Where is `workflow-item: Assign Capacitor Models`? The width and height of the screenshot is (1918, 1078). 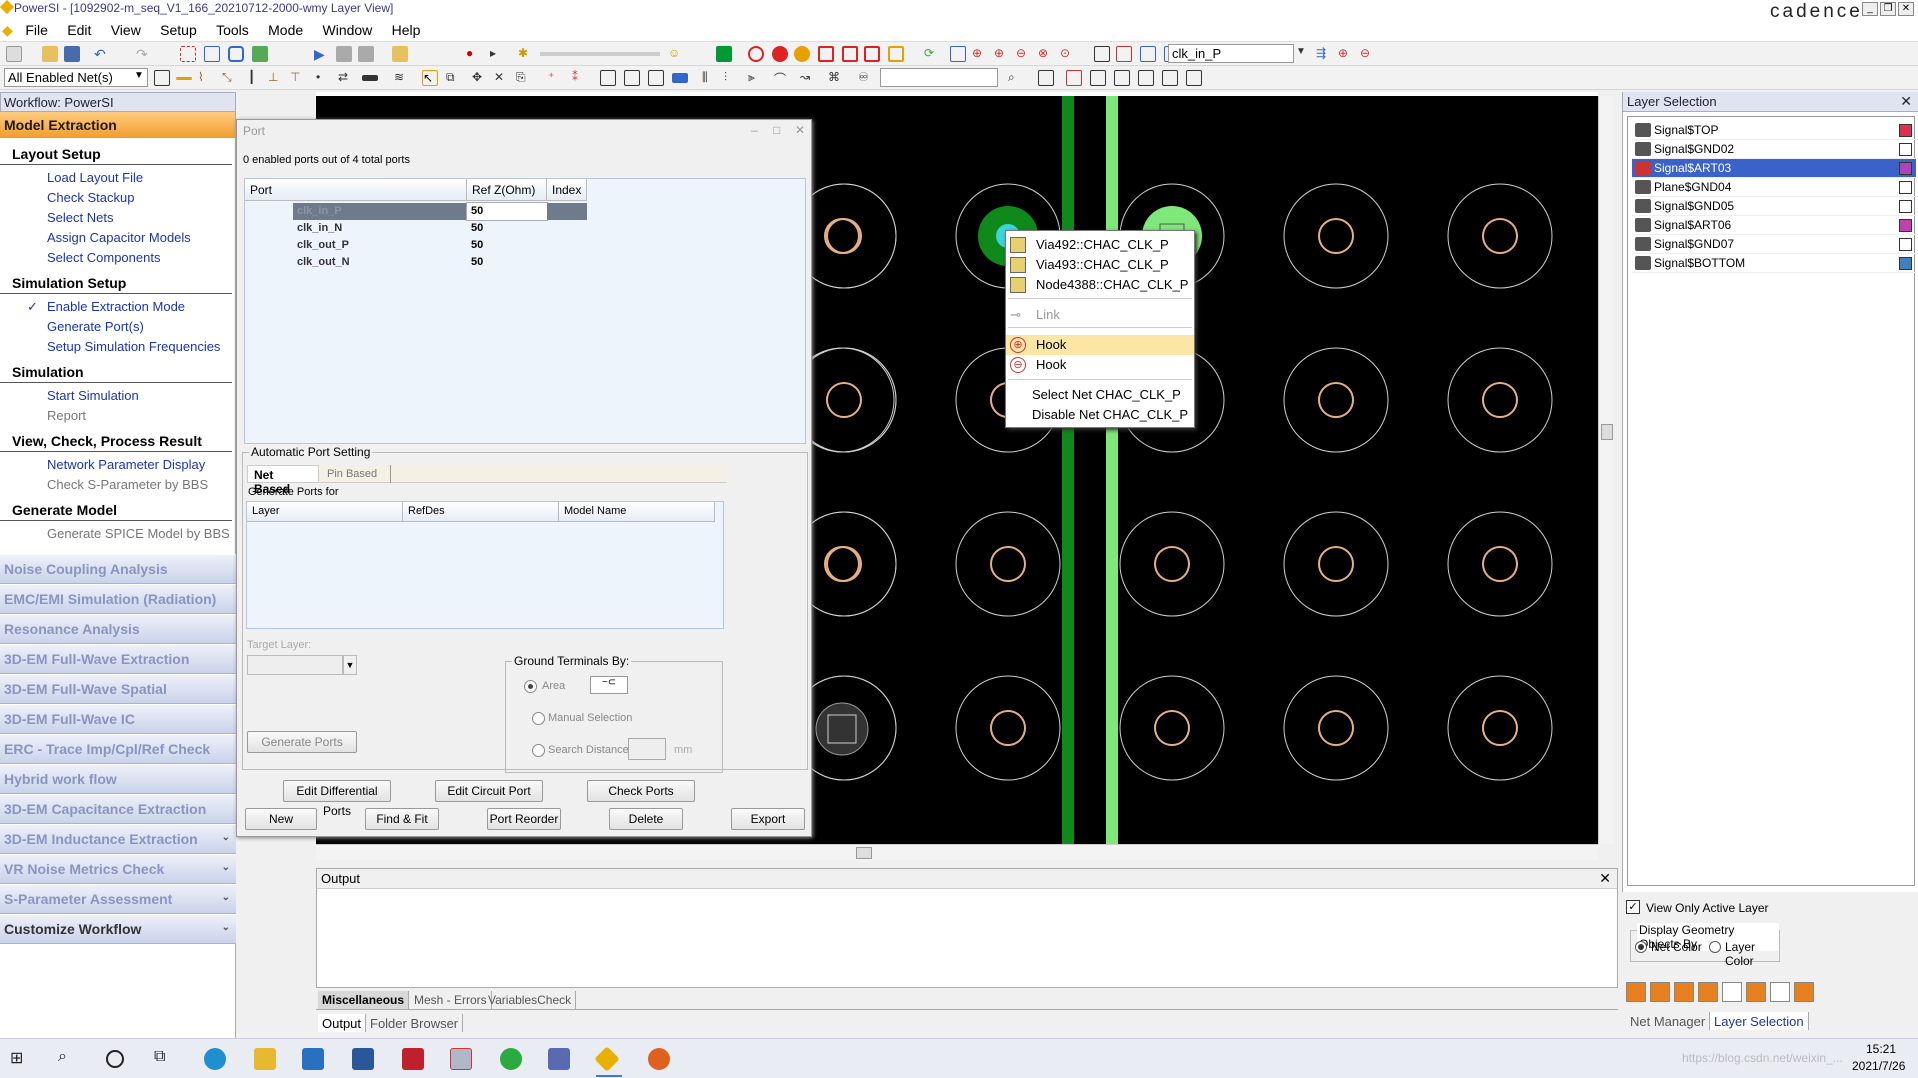
workflow-item: Assign Capacitor Models is located at coordinates (117, 237).